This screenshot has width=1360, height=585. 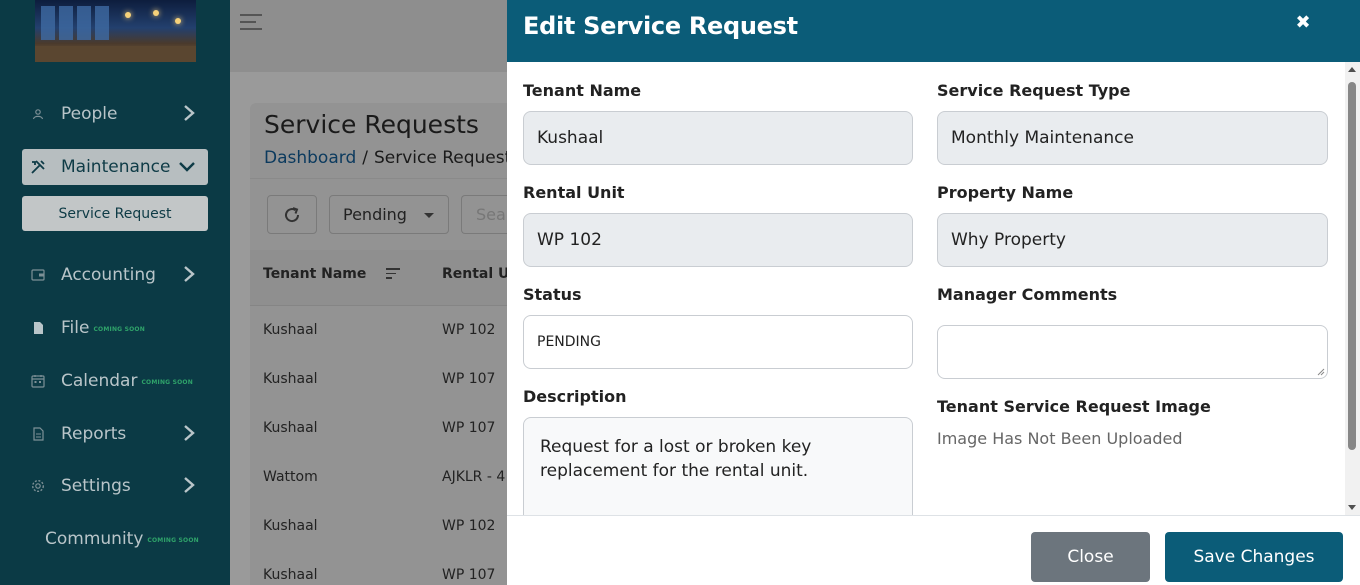 What do you see at coordinates (1027, 294) in the screenshot?
I see `manager-comments-label: Manager Comments` at bounding box center [1027, 294].